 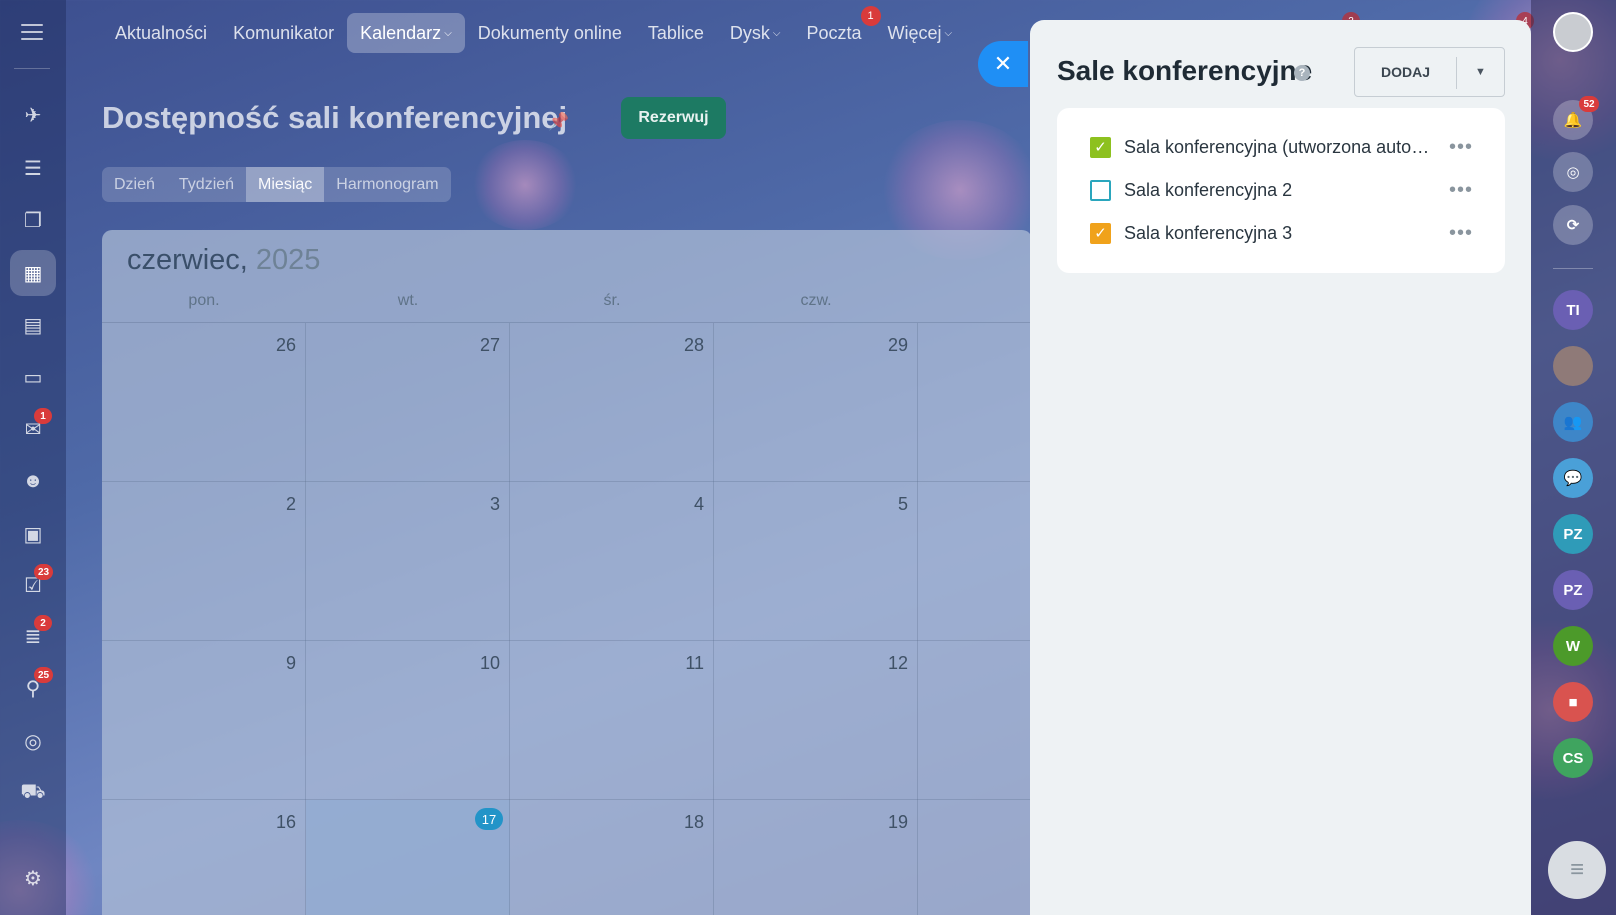 I want to click on calendar-day-cell: 5, so click(x=816, y=561).